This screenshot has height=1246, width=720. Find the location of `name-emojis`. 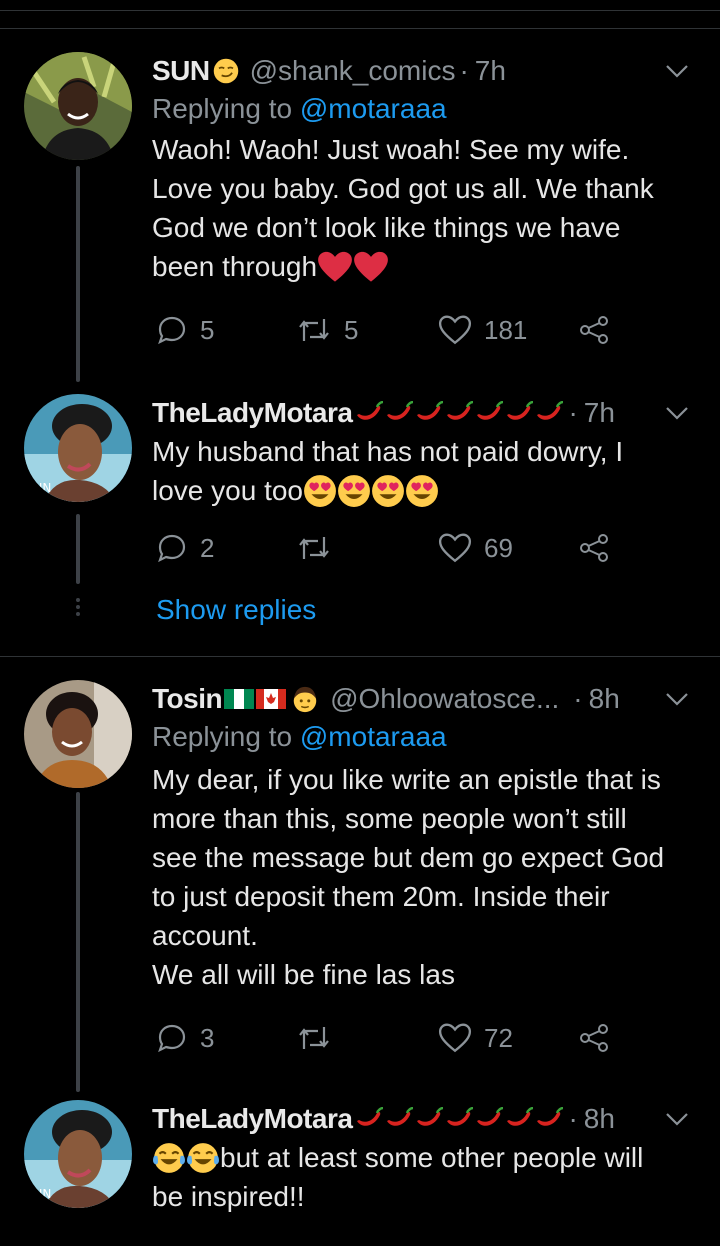

name-emojis is located at coordinates (272, 699).